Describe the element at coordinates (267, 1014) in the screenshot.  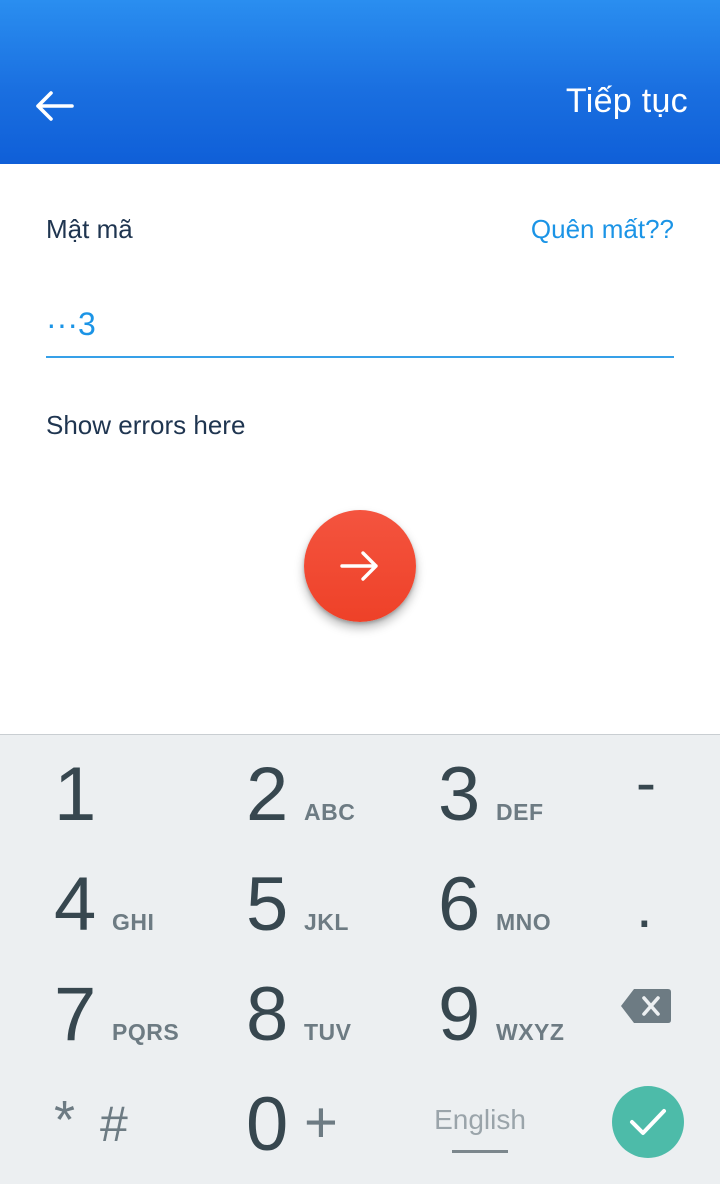
I see `key-8-digit: 8` at that location.